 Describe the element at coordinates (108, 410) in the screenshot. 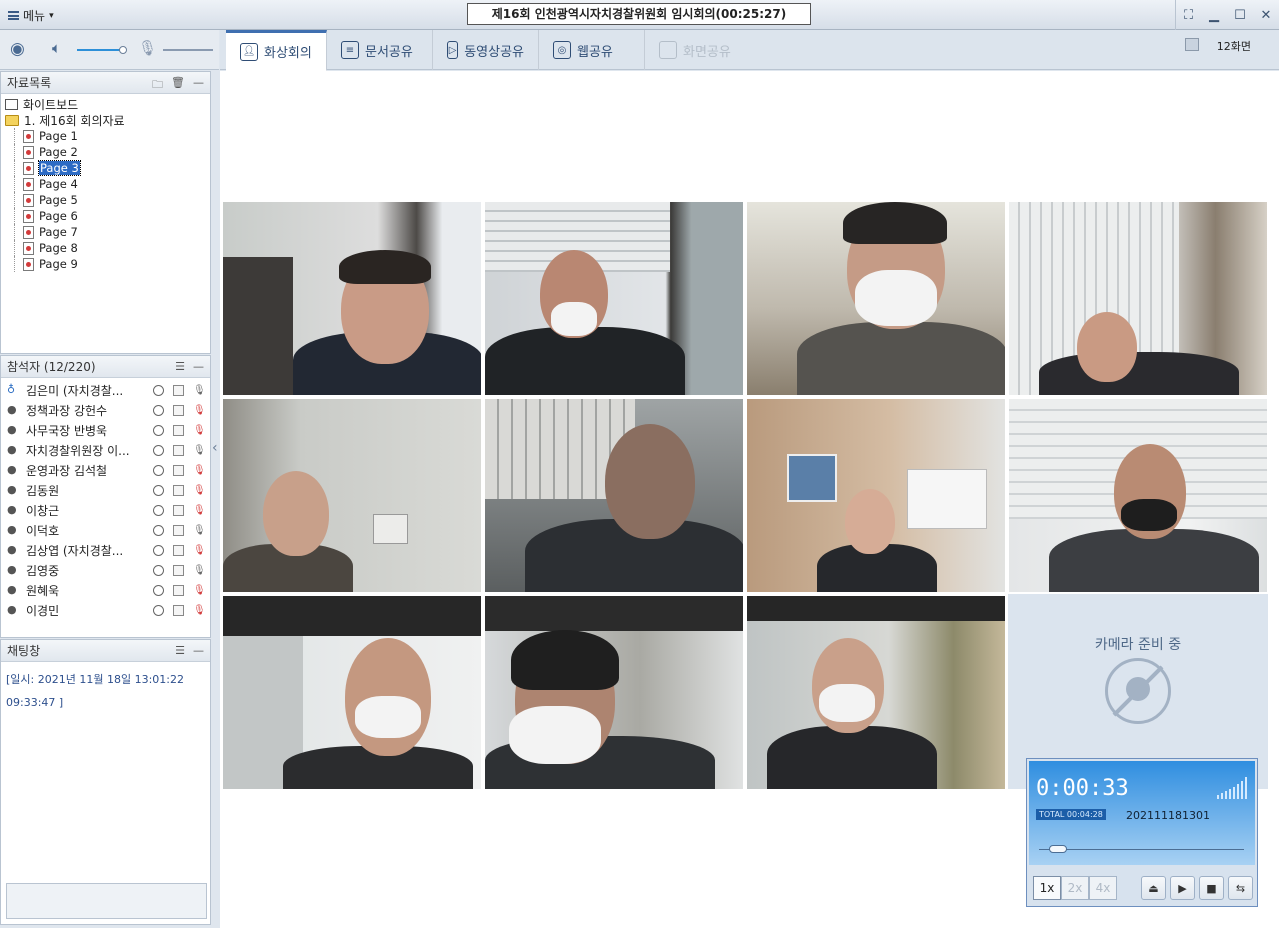

I see `participant-row: ● 정책과장 강헌수 🎙︎` at that location.